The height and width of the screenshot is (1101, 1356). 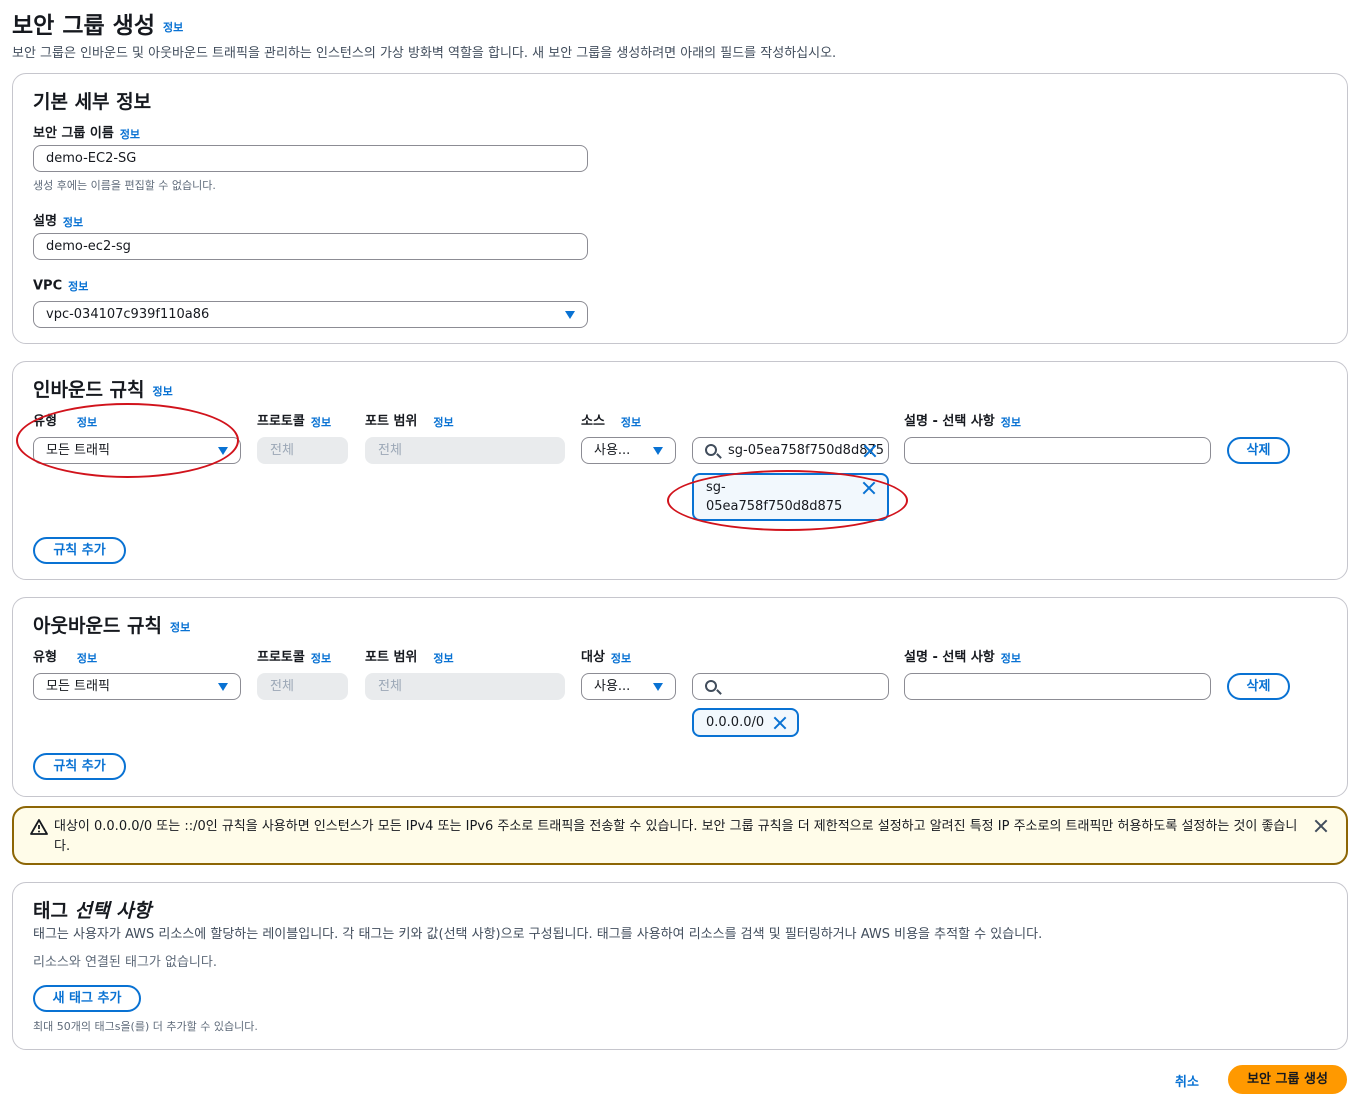 What do you see at coordinates (128, 314) in the screenshot?
I see `vpc-select-value: vpc-034107c939f110a86` at bounding box center [128, 314].